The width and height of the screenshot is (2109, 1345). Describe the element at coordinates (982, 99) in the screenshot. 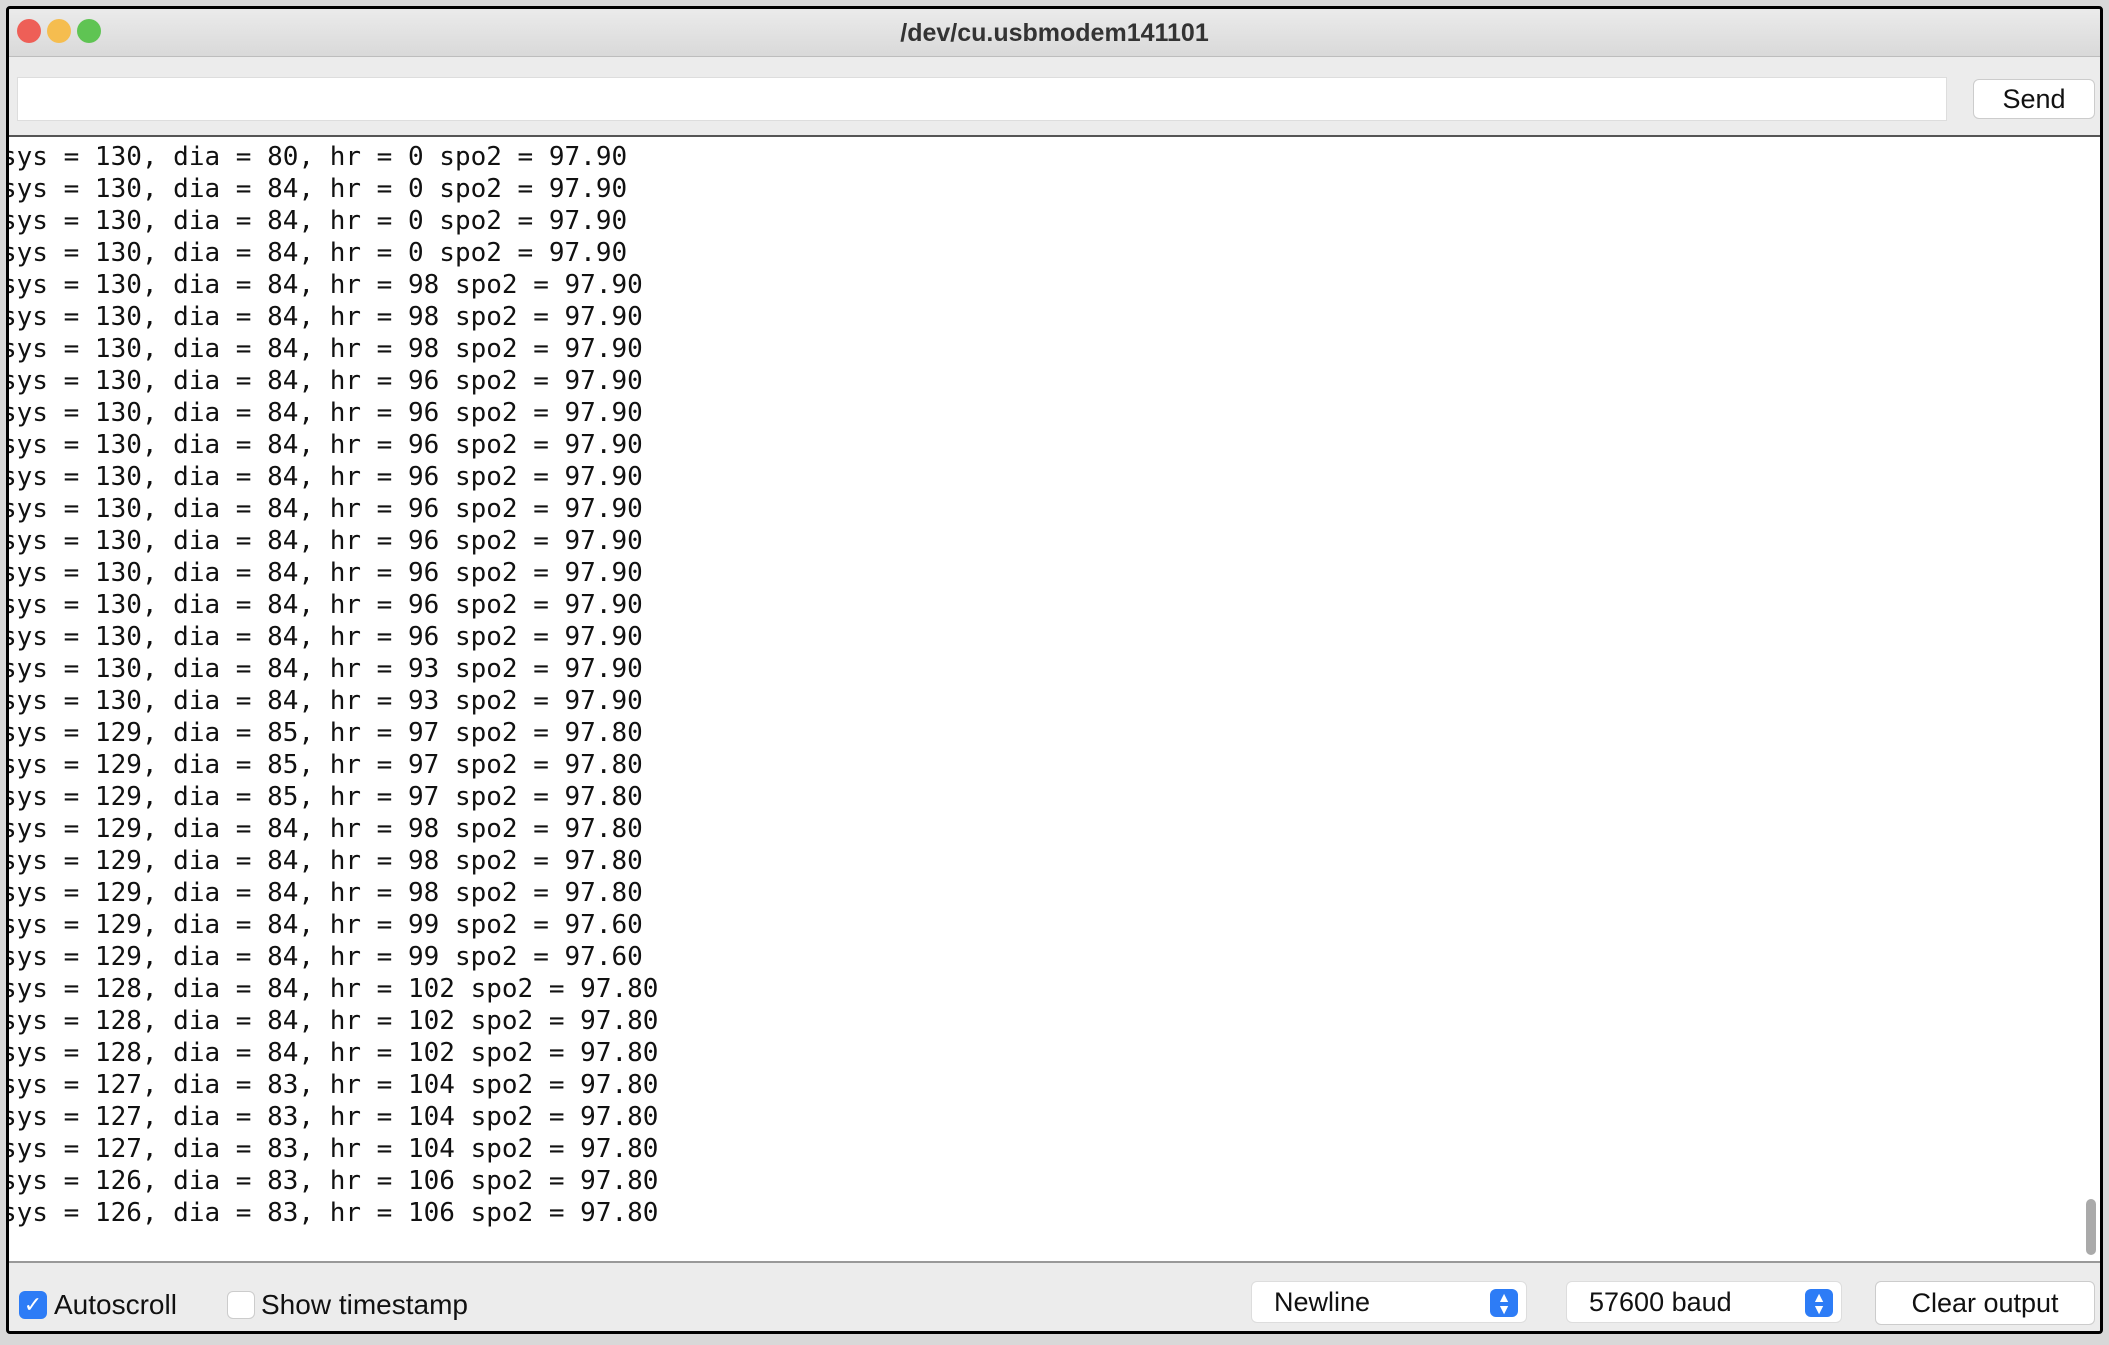

I see `serial-input` at that location.